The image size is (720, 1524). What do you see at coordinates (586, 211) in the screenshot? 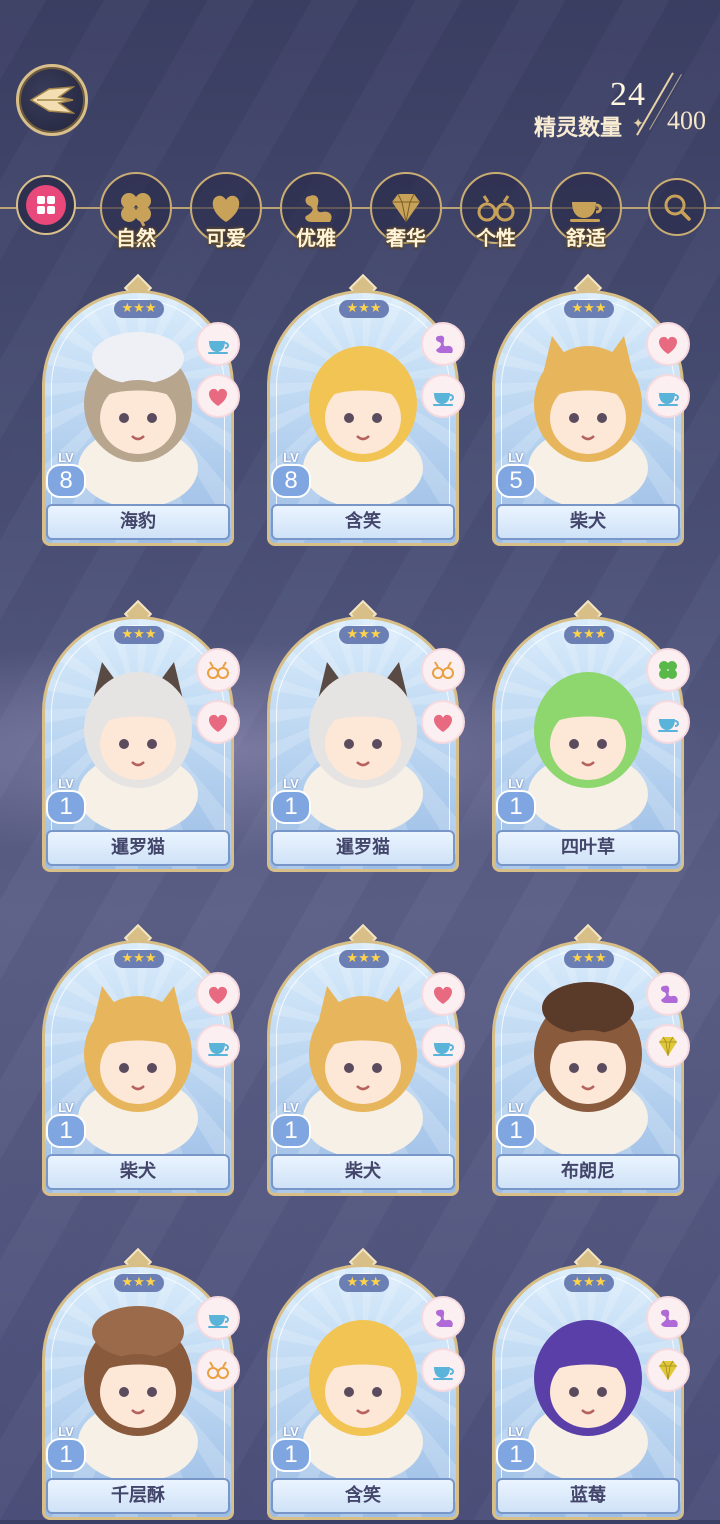
I see `filter-comfort: 舒适` at bounding box center [586, 211].